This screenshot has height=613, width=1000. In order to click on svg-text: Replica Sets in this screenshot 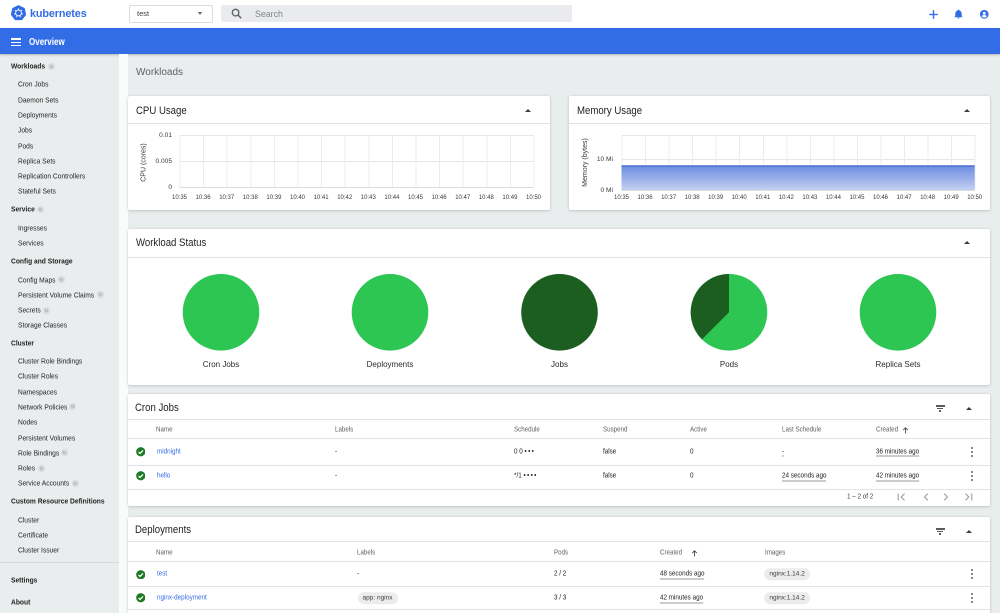, I will do `click(898, 364)`.